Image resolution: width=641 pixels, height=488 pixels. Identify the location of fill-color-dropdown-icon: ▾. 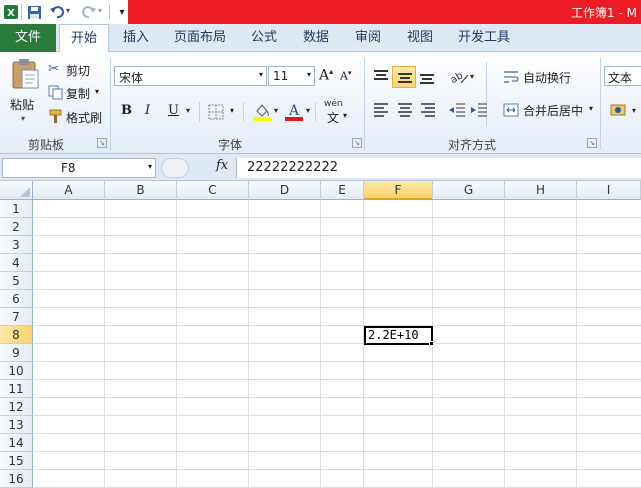
(276, 110).